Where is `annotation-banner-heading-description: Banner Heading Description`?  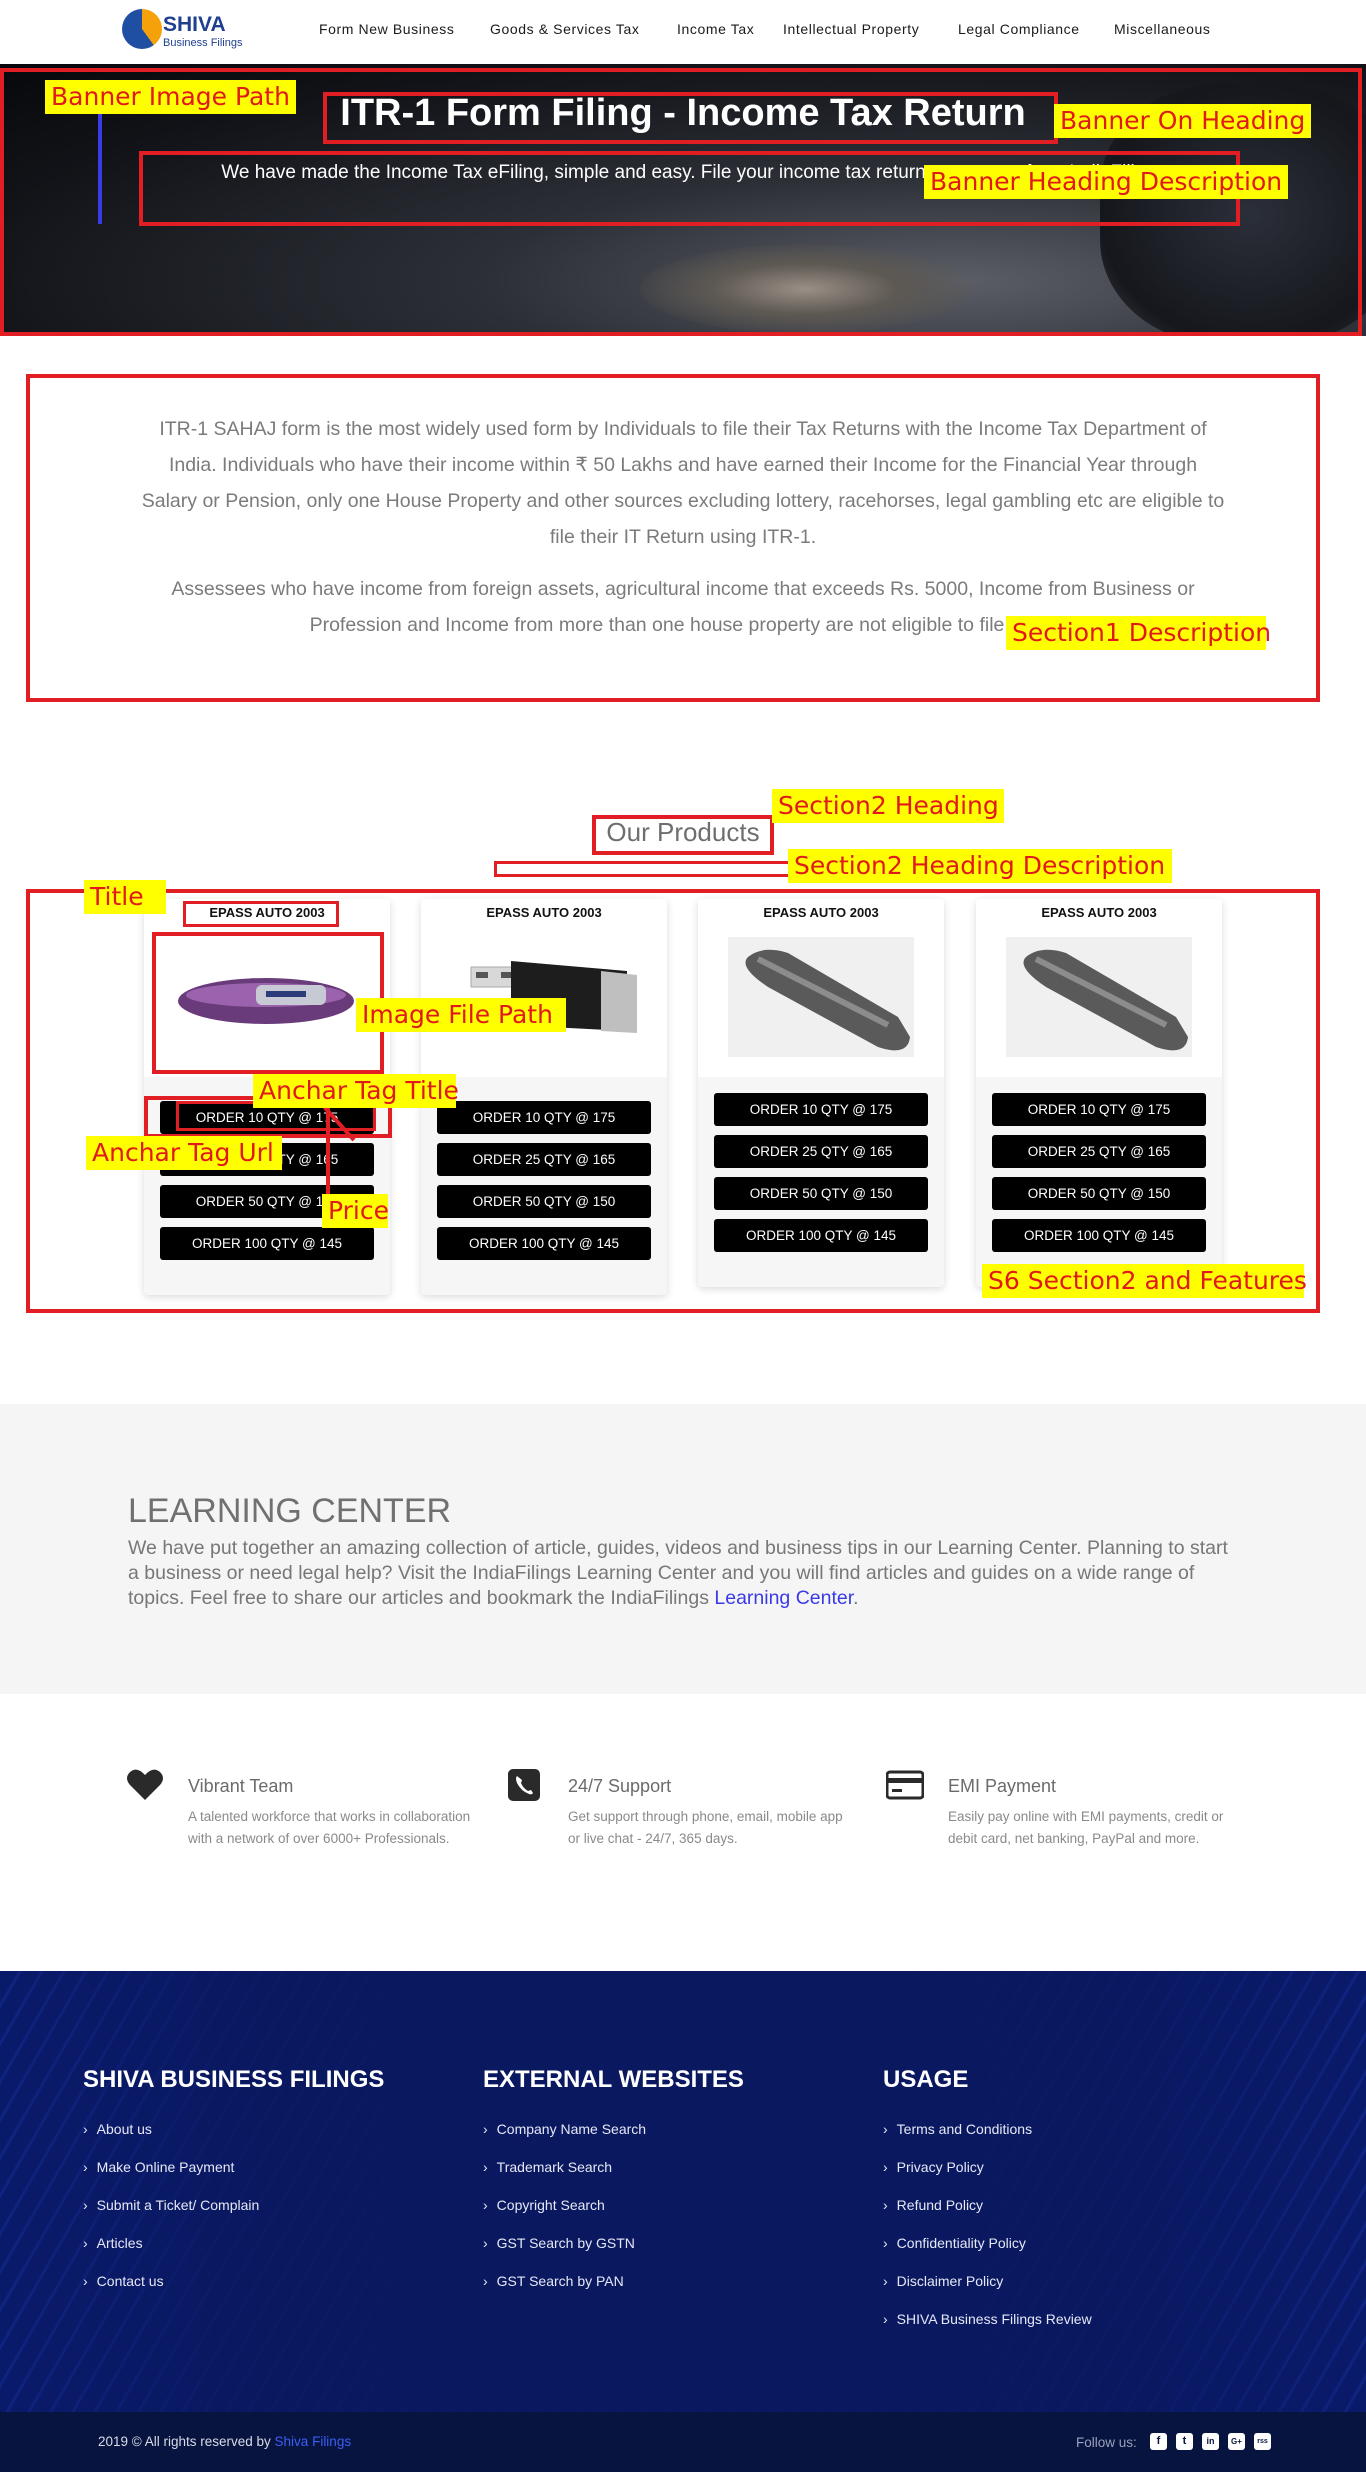 annotation-banner-heading-description: Banner Heading Description is located at coordinates (1106, 182).